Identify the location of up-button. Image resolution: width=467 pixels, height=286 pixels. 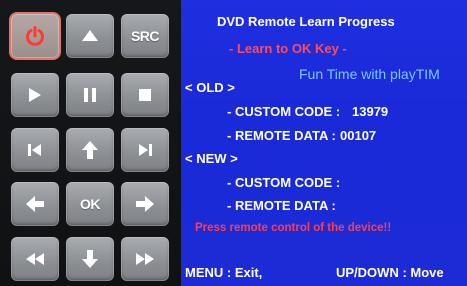
(90, 150).